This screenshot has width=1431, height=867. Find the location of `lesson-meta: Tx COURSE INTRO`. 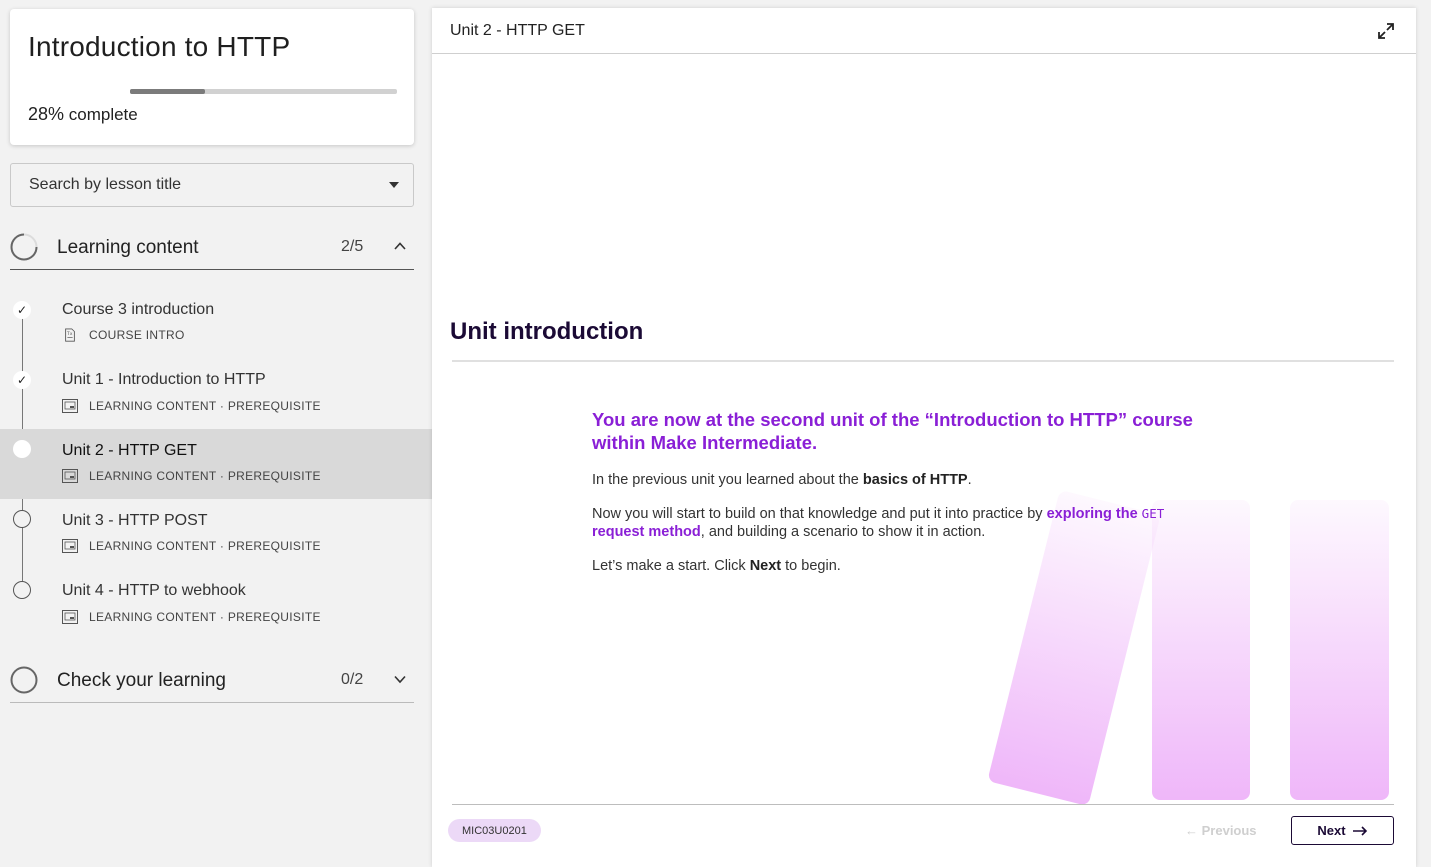

lesson-meta: Tx COURSE INTRO is located at coordinates (123, 335).